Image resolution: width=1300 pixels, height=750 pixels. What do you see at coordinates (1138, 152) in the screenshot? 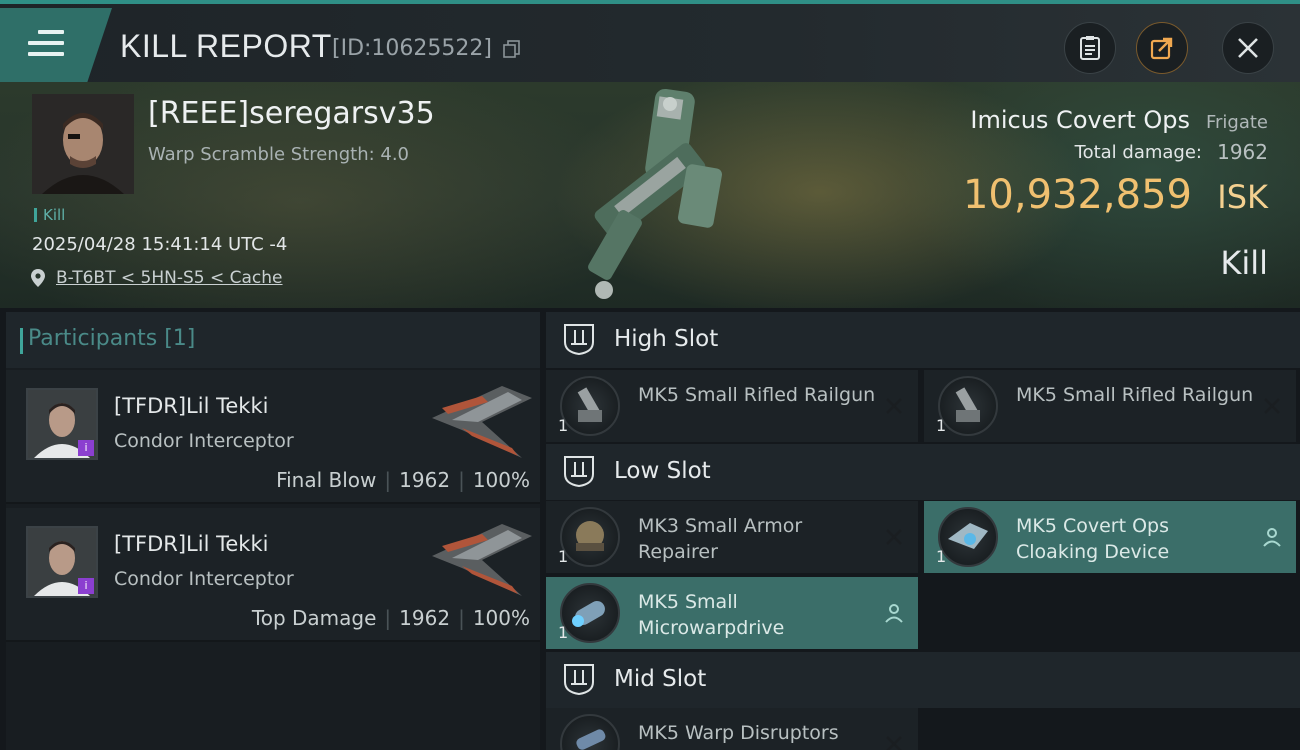
I see `total-damage-label: Total damage:` at bounding box center [1138, 152].